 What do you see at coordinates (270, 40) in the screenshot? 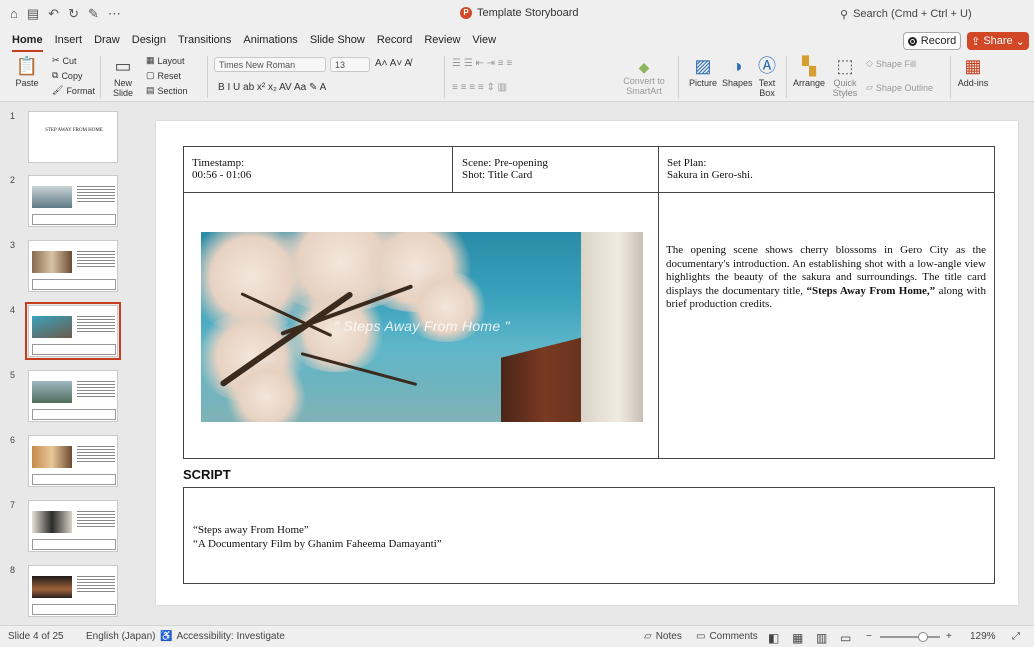
I see `tab-animations: Animations` at bounding box center [270, 40].